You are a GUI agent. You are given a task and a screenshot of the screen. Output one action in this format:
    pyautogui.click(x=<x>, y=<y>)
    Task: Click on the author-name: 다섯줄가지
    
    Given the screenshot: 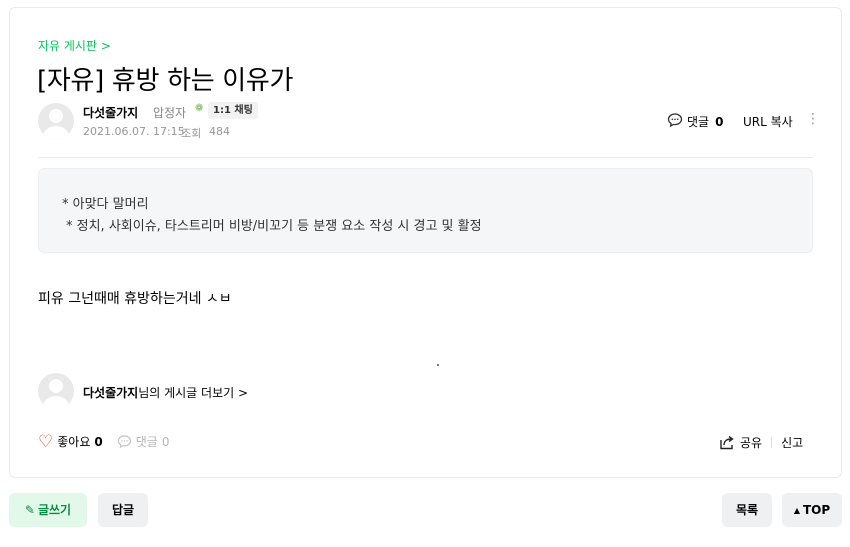 What is the action you would take?
    pyautogui.click(x=110, y=112)
    